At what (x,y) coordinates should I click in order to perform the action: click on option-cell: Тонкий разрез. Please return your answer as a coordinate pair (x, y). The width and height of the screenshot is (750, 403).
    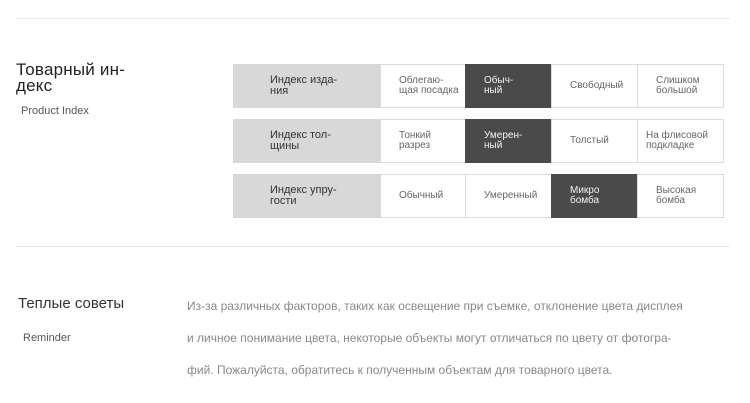
    Looking at the image, I should click on (423, 141).